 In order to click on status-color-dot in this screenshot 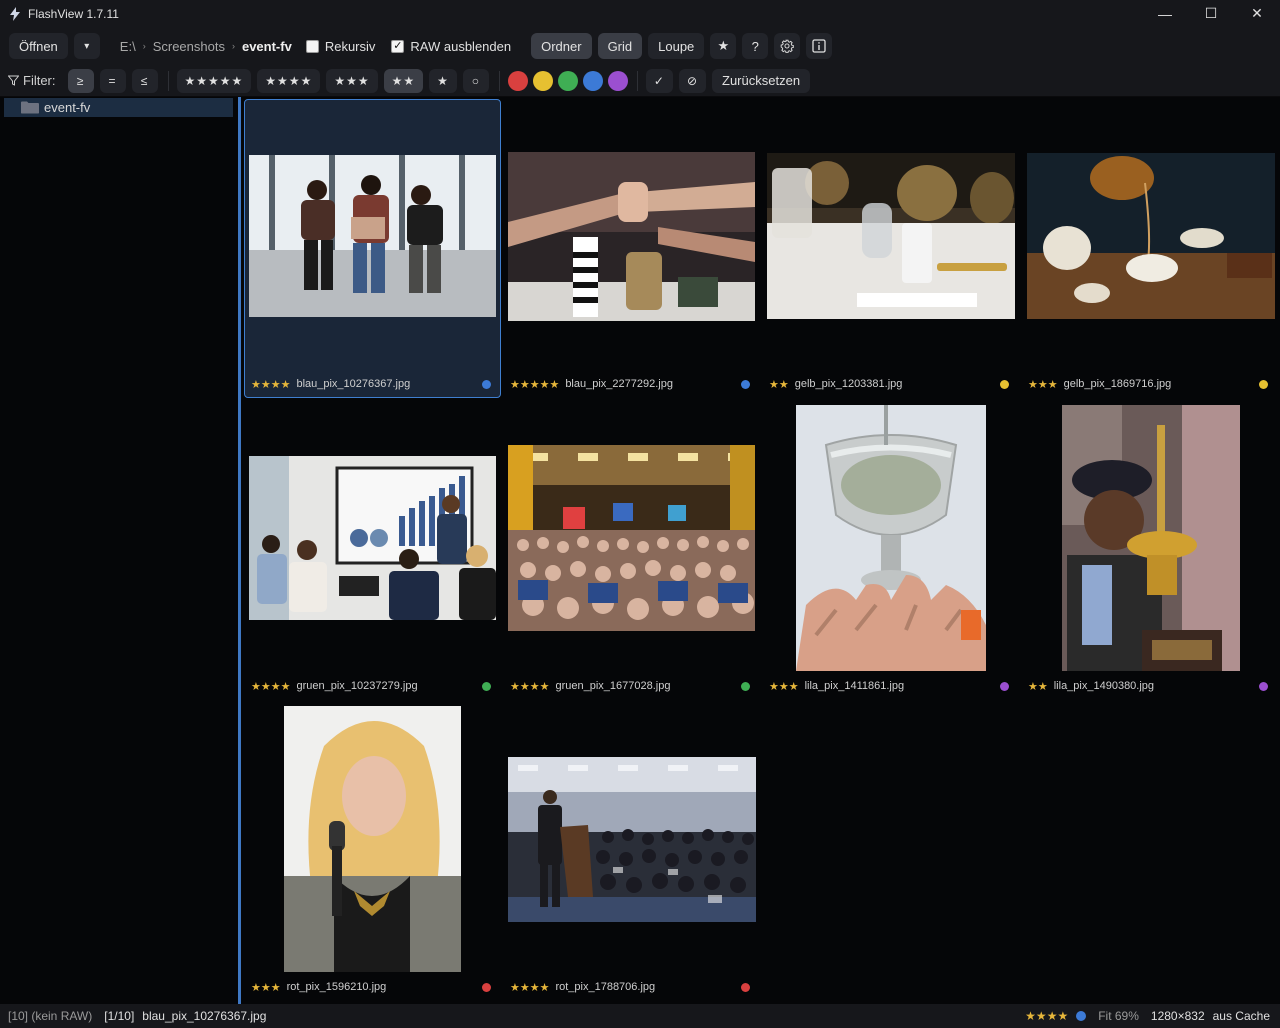, I will do `click(1081, 1016)`.